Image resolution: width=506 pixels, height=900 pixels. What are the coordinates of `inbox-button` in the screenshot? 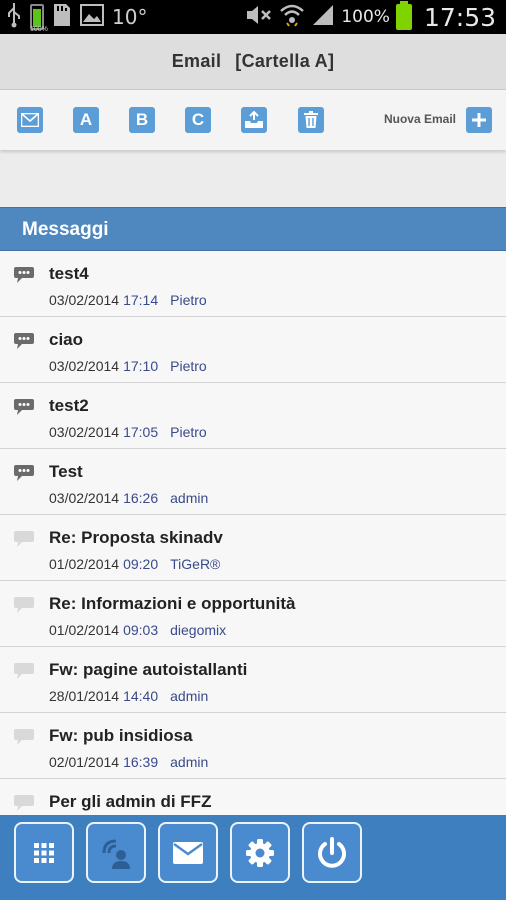 It's located at (30, 120).